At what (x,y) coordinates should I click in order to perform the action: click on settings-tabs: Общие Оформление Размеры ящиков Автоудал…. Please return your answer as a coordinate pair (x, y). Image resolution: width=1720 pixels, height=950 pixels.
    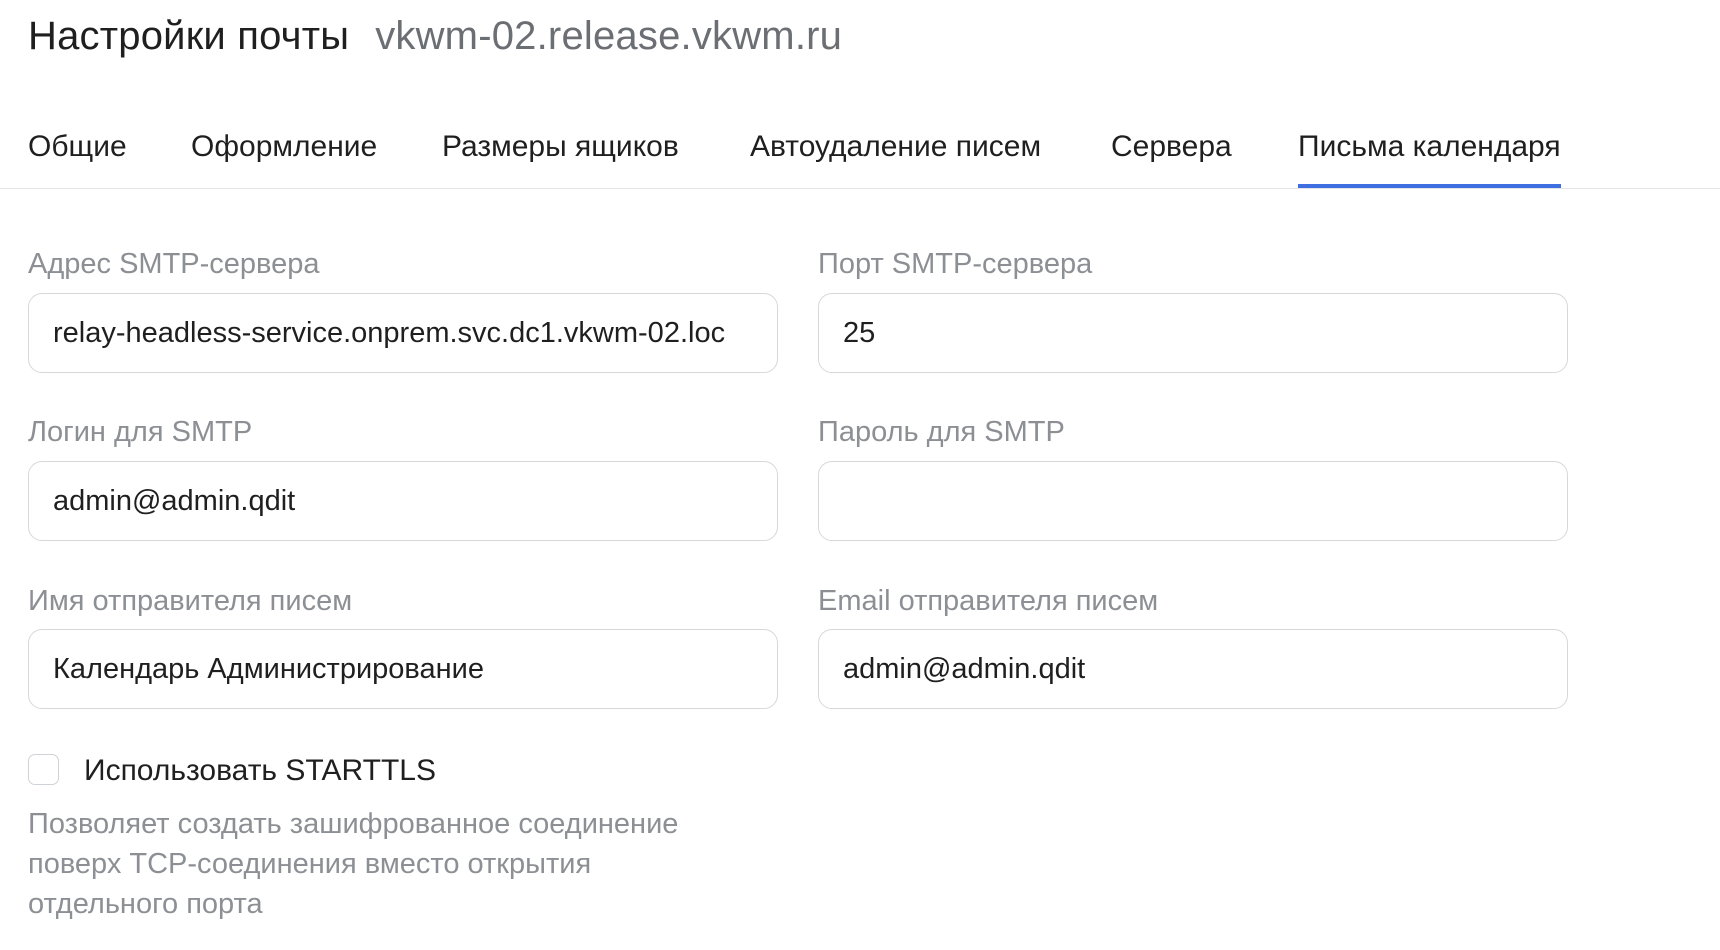
    Looking at the image, I should click on (860, 153).